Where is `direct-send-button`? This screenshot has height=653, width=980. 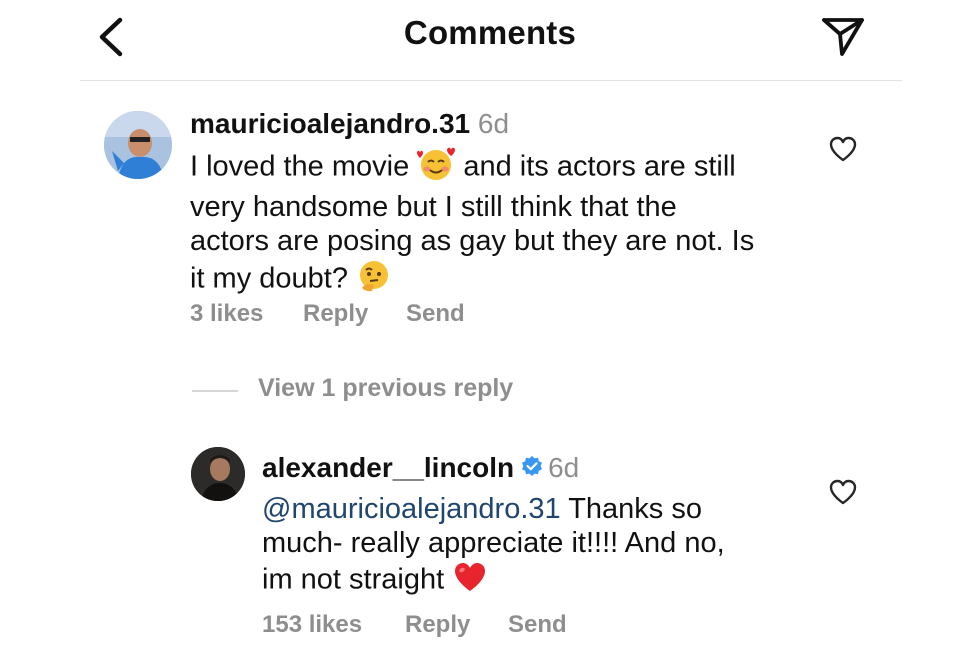 direct-send-button is located at coordinates (843, 36).